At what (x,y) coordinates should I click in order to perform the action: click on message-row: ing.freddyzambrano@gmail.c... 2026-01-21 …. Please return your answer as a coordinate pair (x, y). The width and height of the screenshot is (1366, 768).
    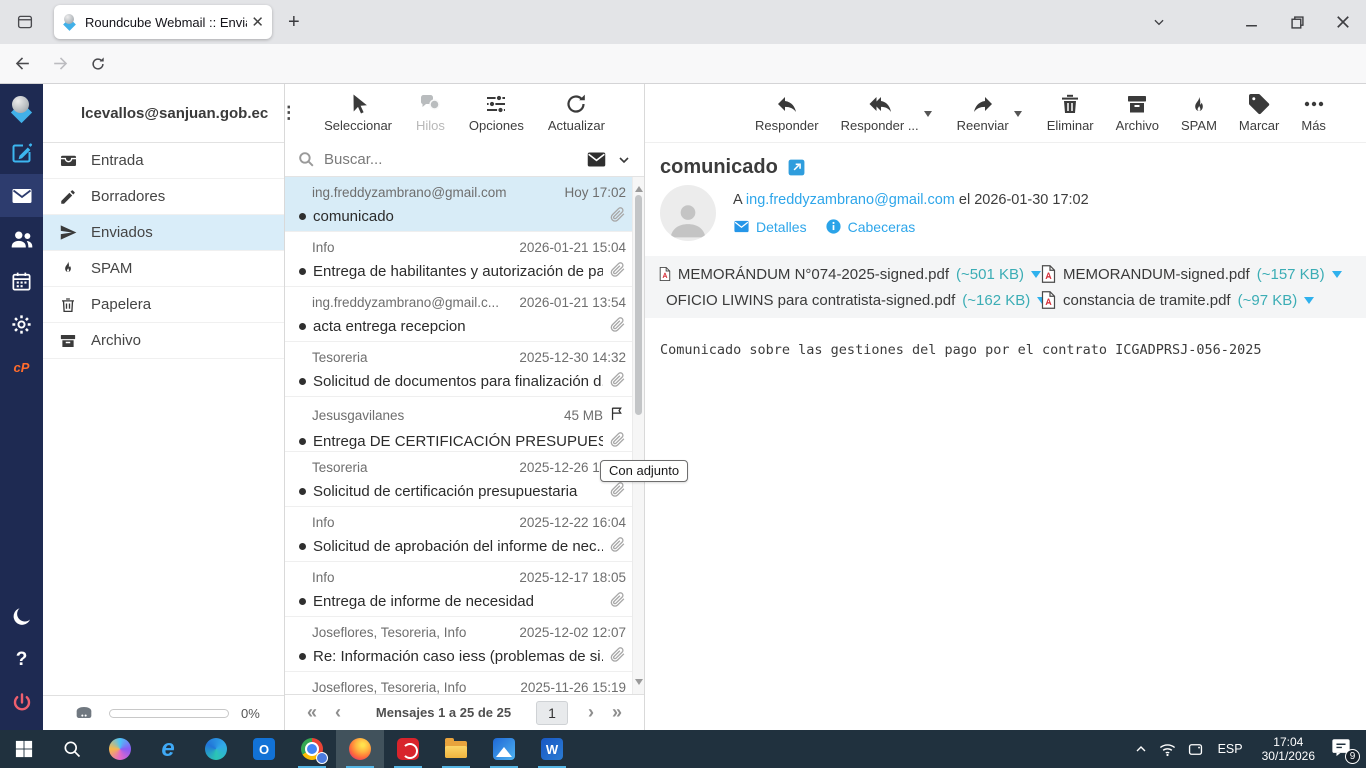
    Looking at the image, I should click on (458, 314).